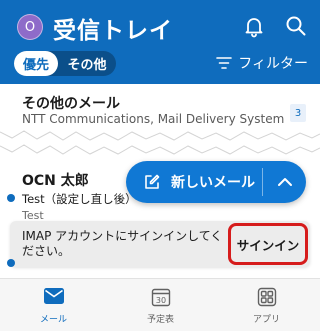 This screenshot has height=331, width=320. Describe the element at coordinates (53, 320) in the screenshot. I see `tab-mail-label: メール` at that location.